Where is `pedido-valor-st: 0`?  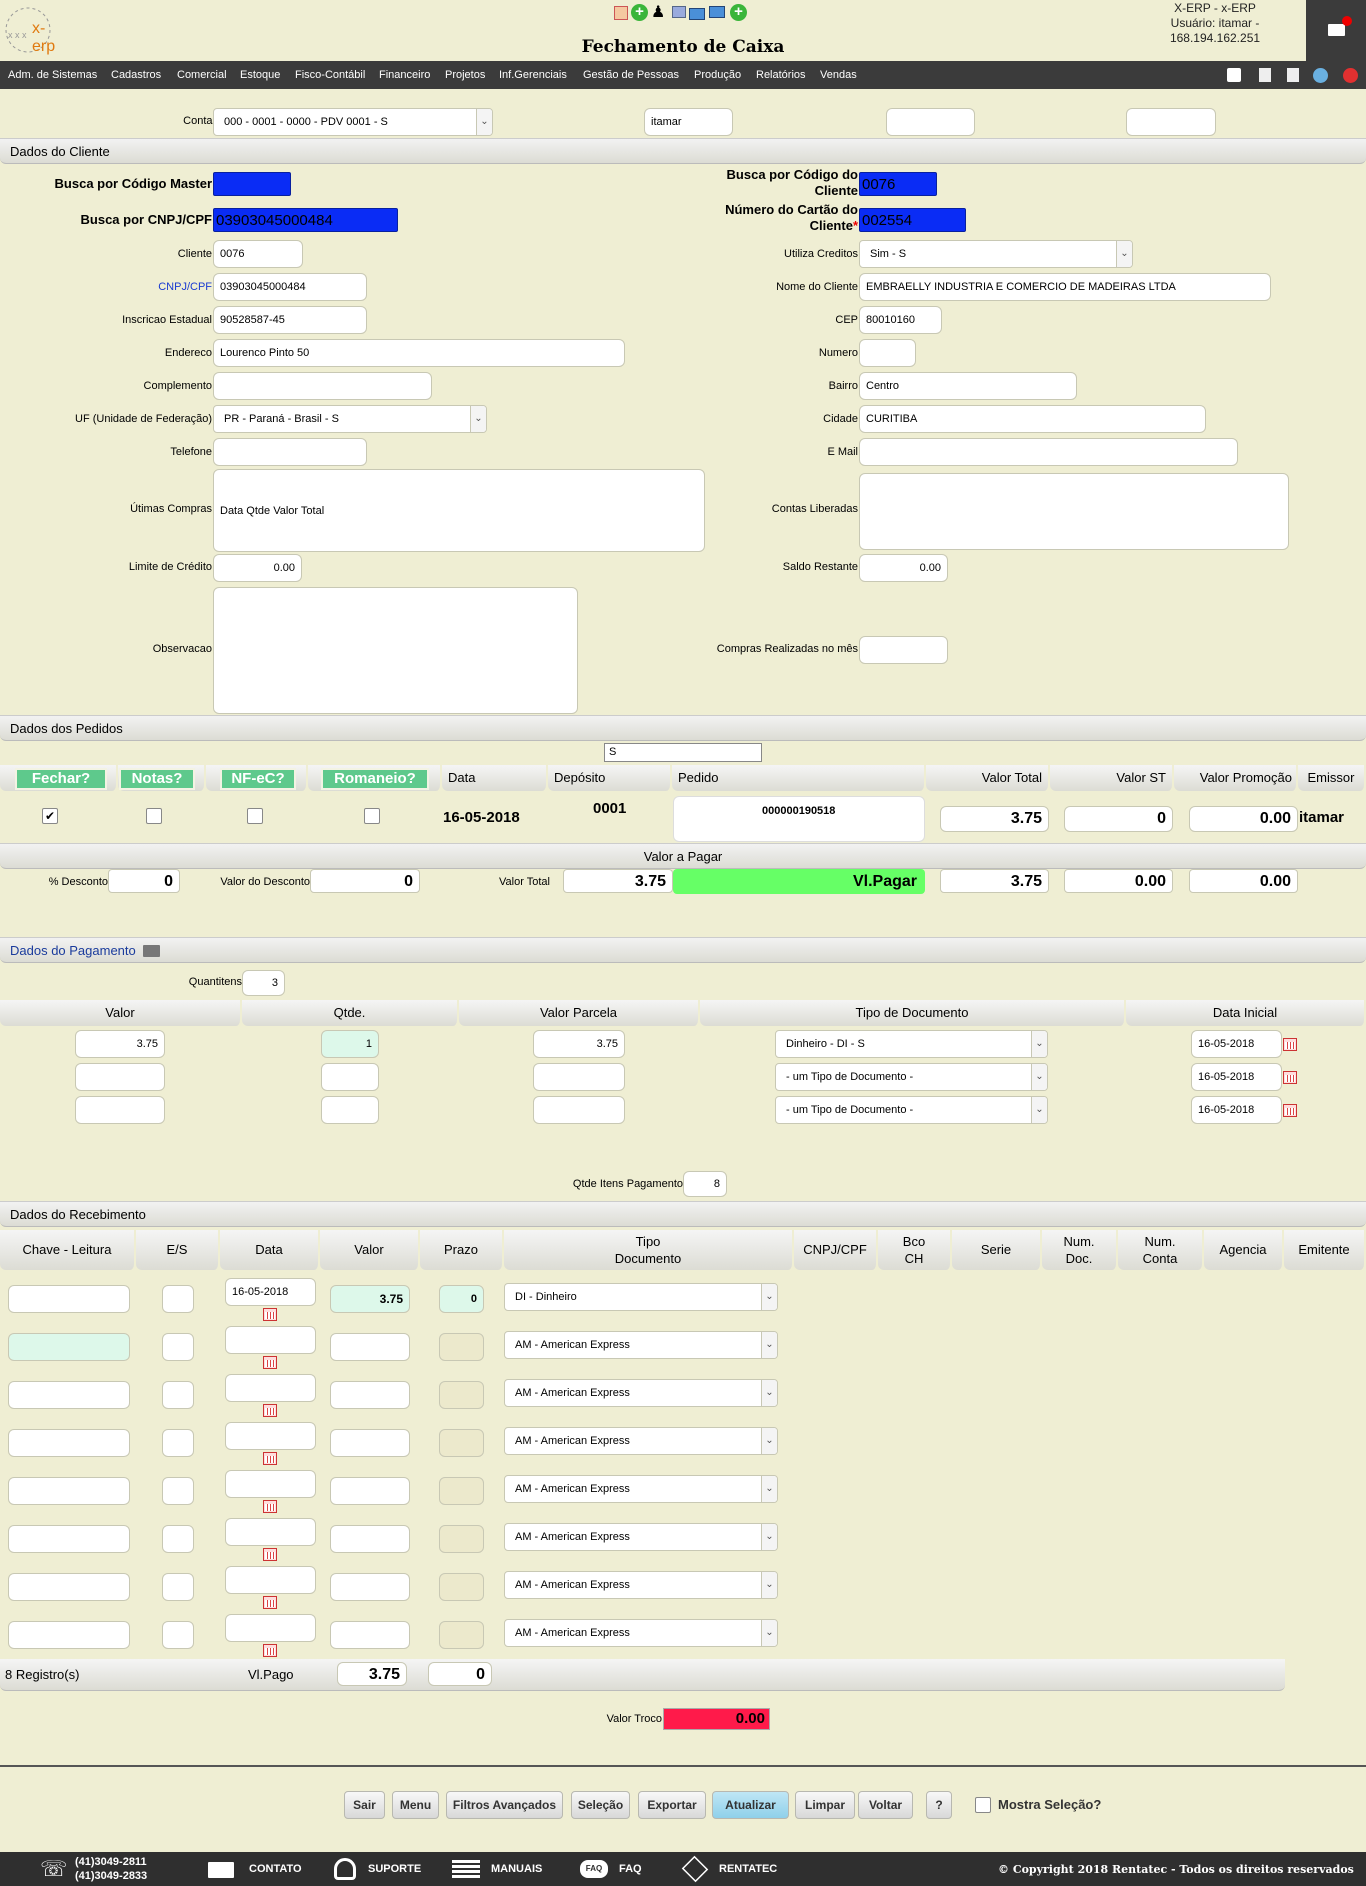
pedido-valor-st: 0 is located at coordinates (1118, 819).